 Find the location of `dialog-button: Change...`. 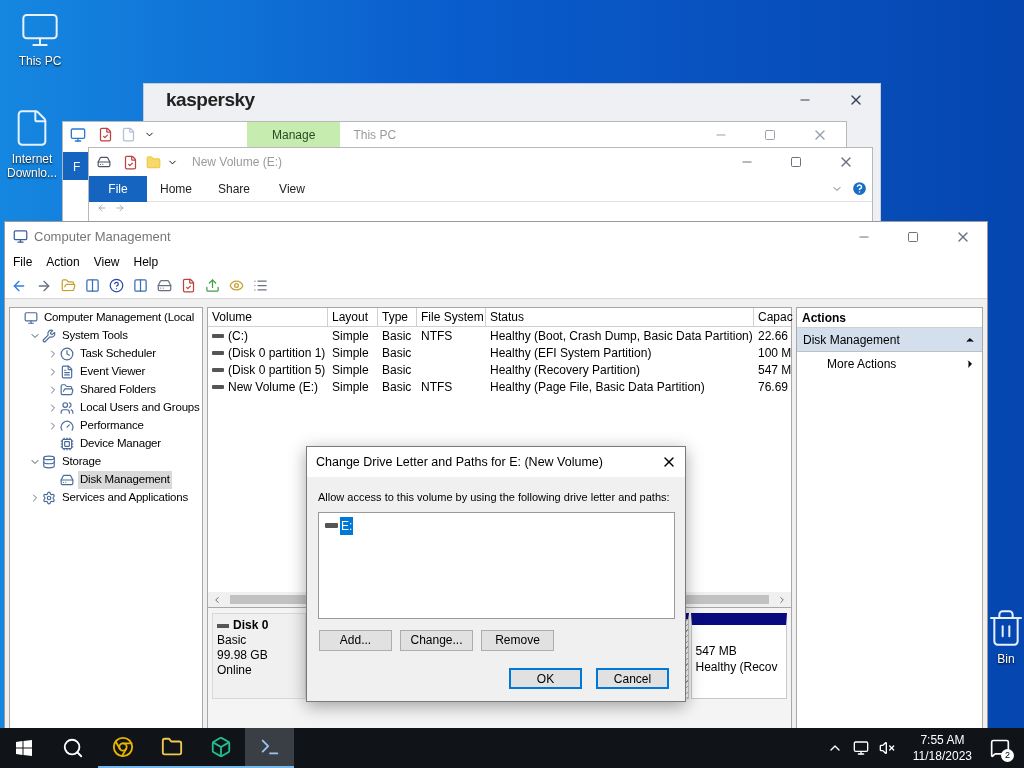

dialog-button: Change... is located at coordinates (436, 640).